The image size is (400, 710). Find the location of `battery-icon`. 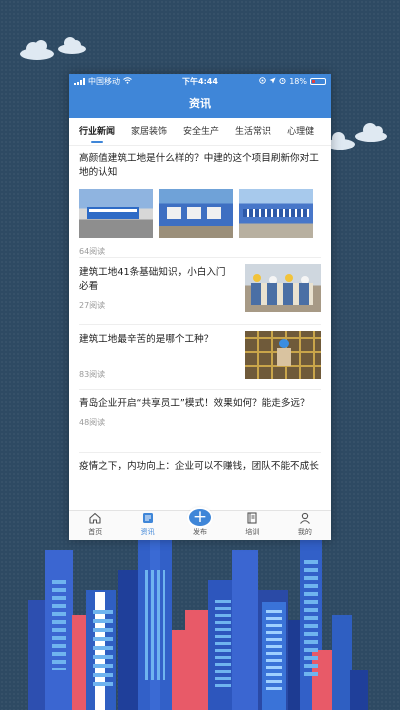

battery-icon is located at coordinates (318, 81).